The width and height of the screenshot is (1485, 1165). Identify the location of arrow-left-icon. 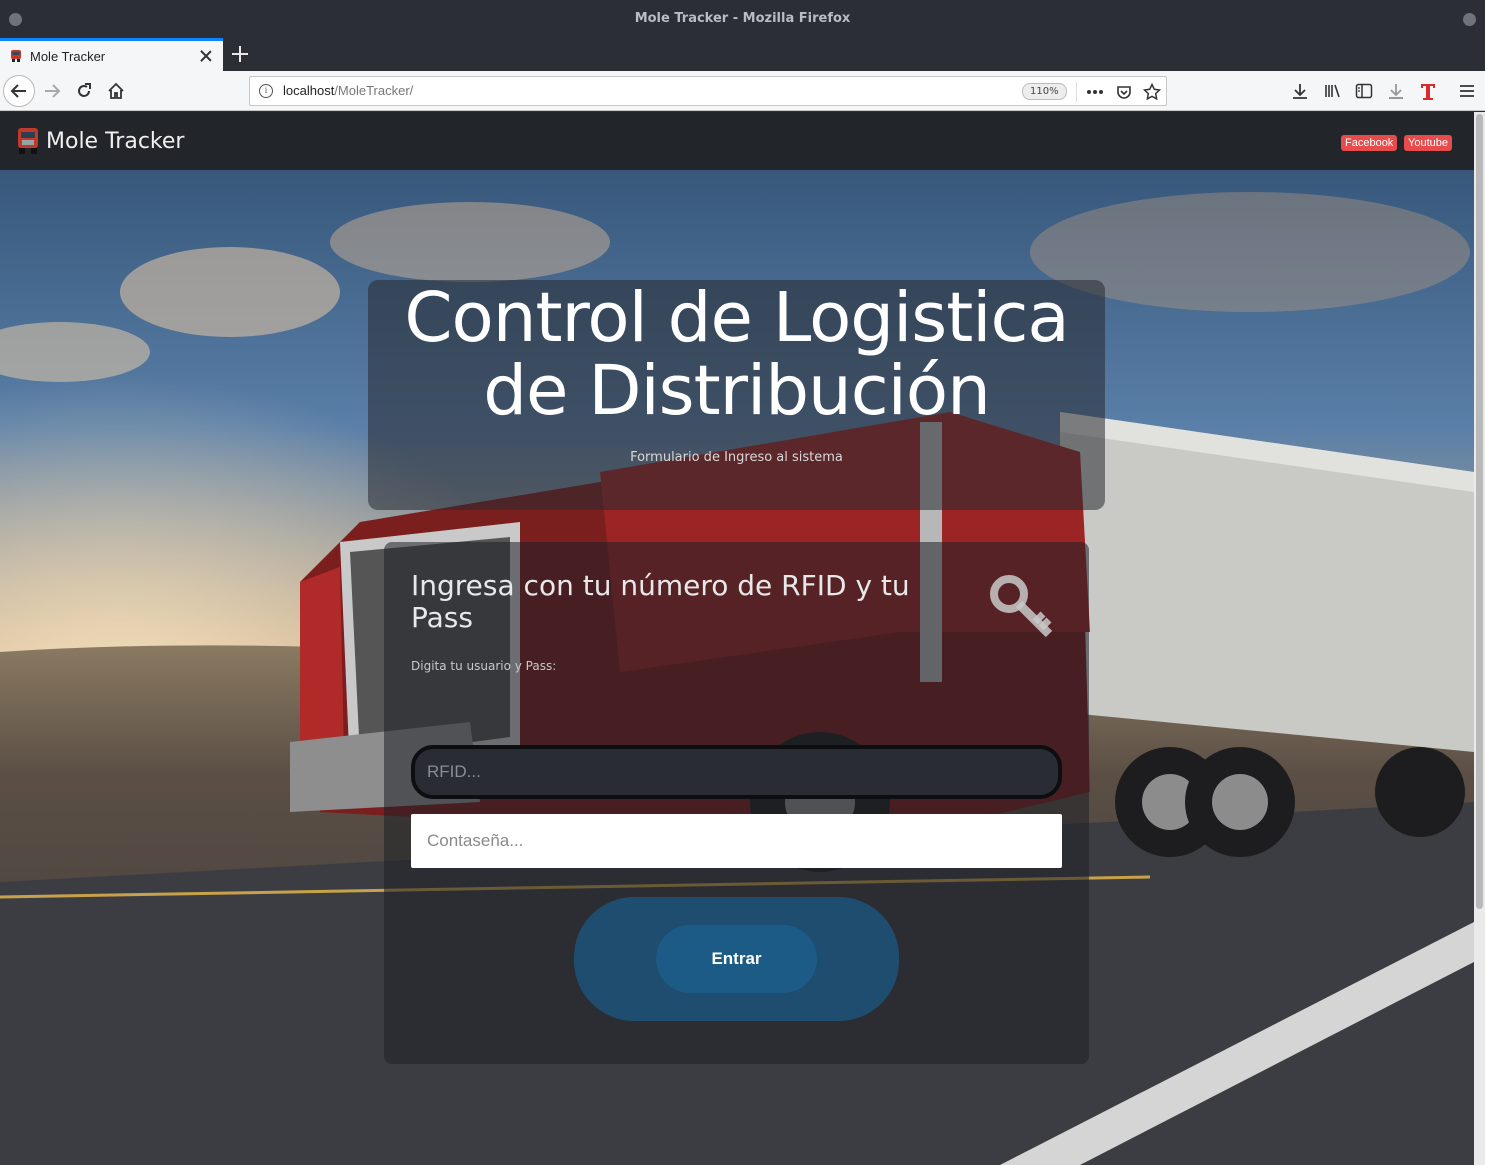
(18, 91).